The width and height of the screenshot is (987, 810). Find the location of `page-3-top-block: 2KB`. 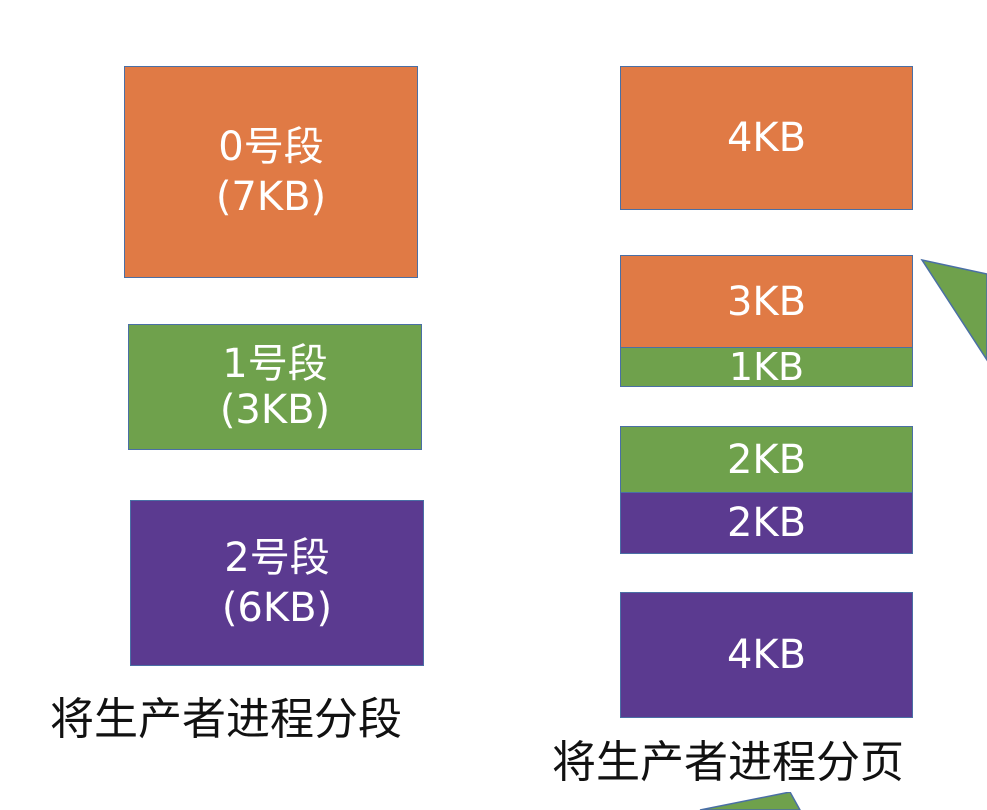

page-3-top-block: 2KB is located at coordinates (766, 460).